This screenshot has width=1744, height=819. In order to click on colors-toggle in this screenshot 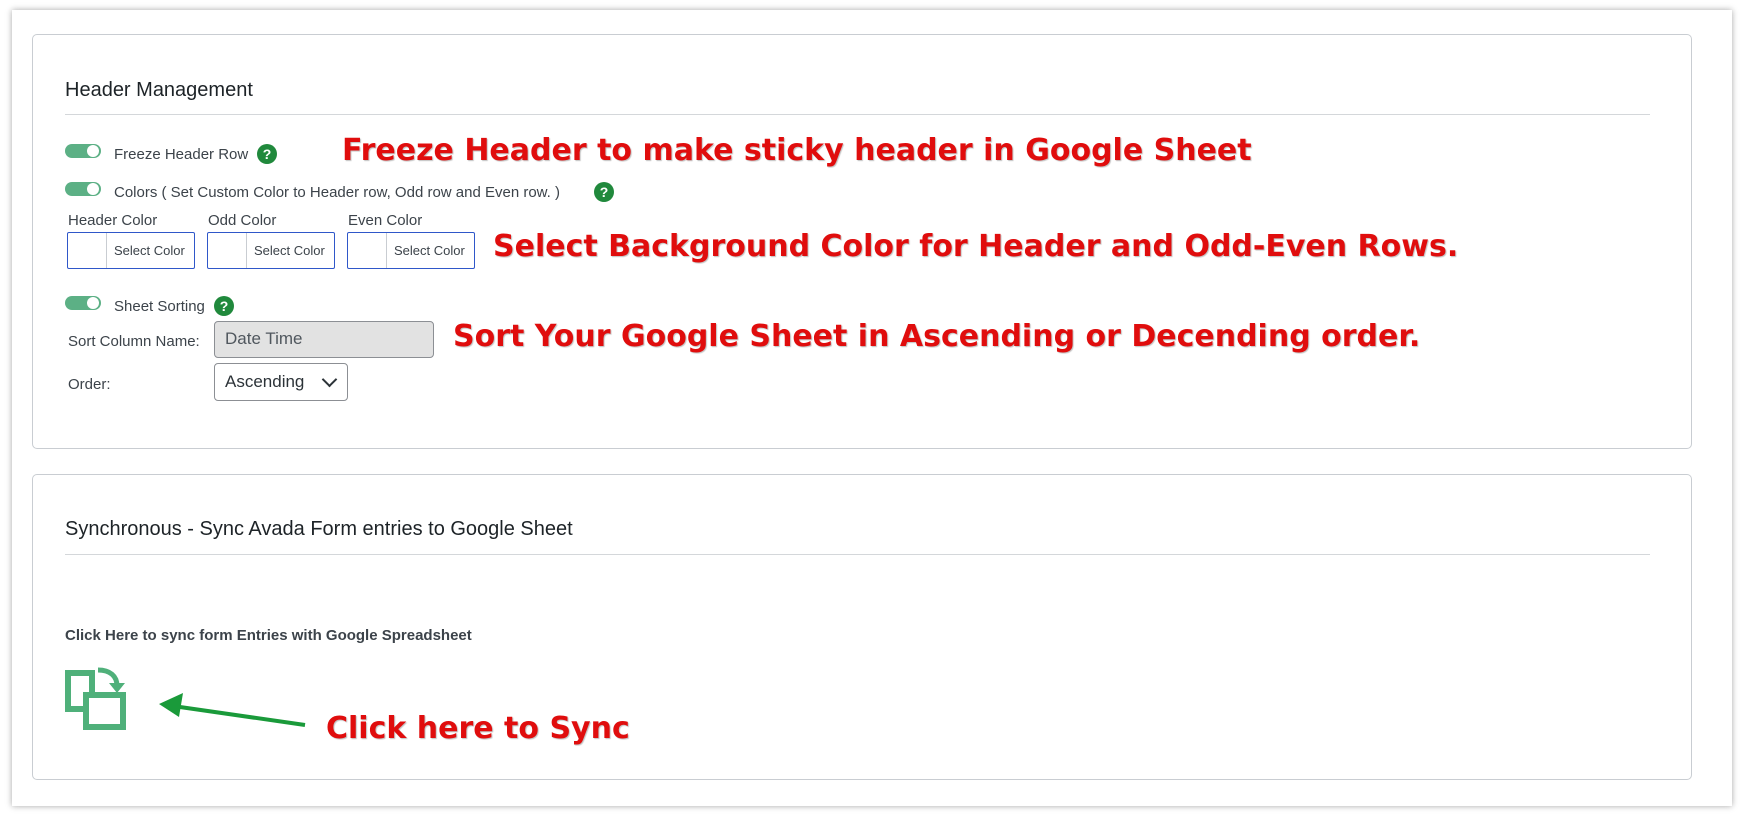, I will do `click(83, 189)`.